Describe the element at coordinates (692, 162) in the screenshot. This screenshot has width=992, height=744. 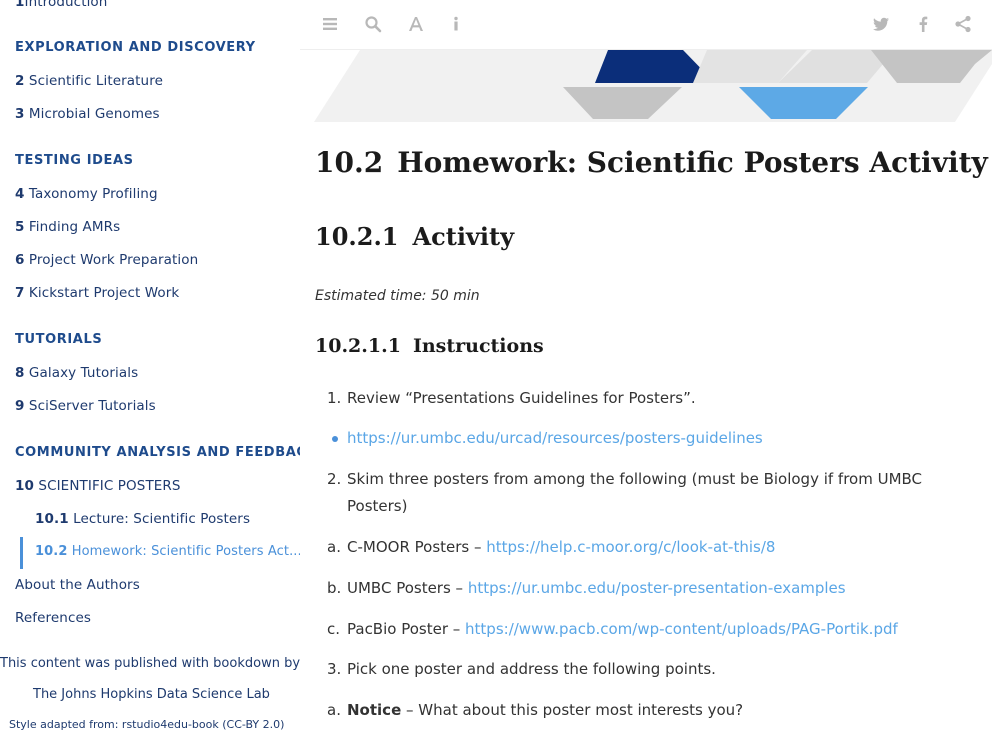
I see `title-text: Homework: Scientific Posters Activity` at that location.